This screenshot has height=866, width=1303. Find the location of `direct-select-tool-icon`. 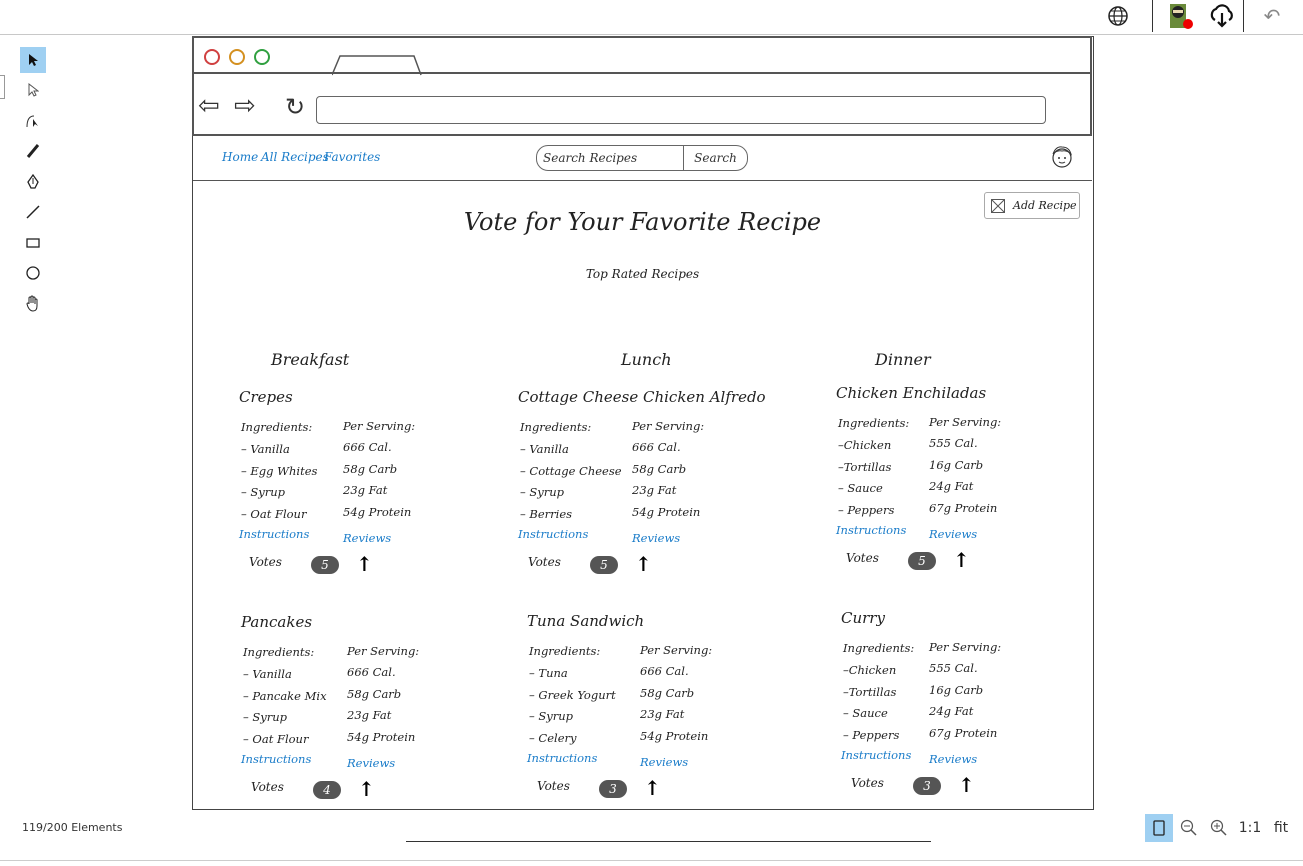

direct-select-tool-icon is located at coordinates (33, 90).